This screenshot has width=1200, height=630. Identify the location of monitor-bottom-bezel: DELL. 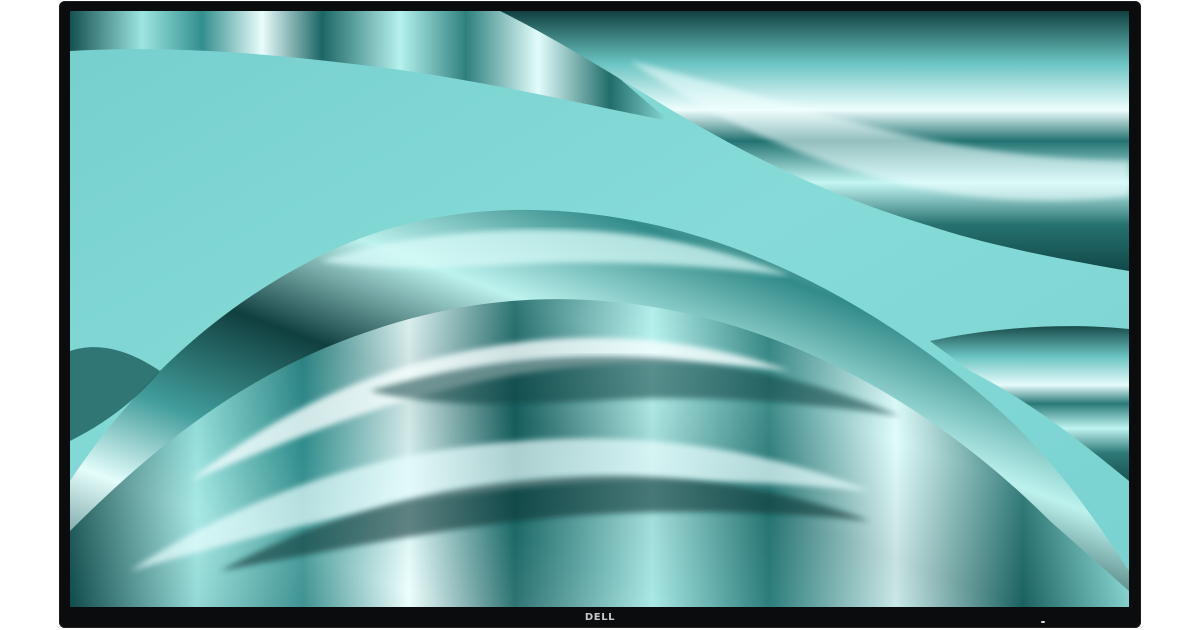
(600, 617).